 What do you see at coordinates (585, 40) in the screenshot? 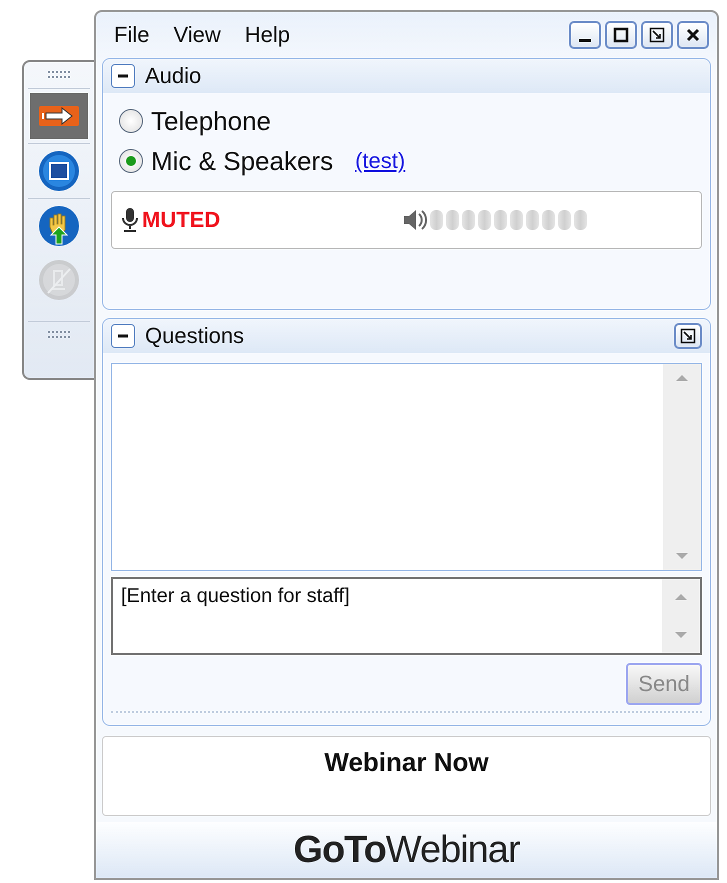
I see `minimize-icon` at bounding box center [585, 40].